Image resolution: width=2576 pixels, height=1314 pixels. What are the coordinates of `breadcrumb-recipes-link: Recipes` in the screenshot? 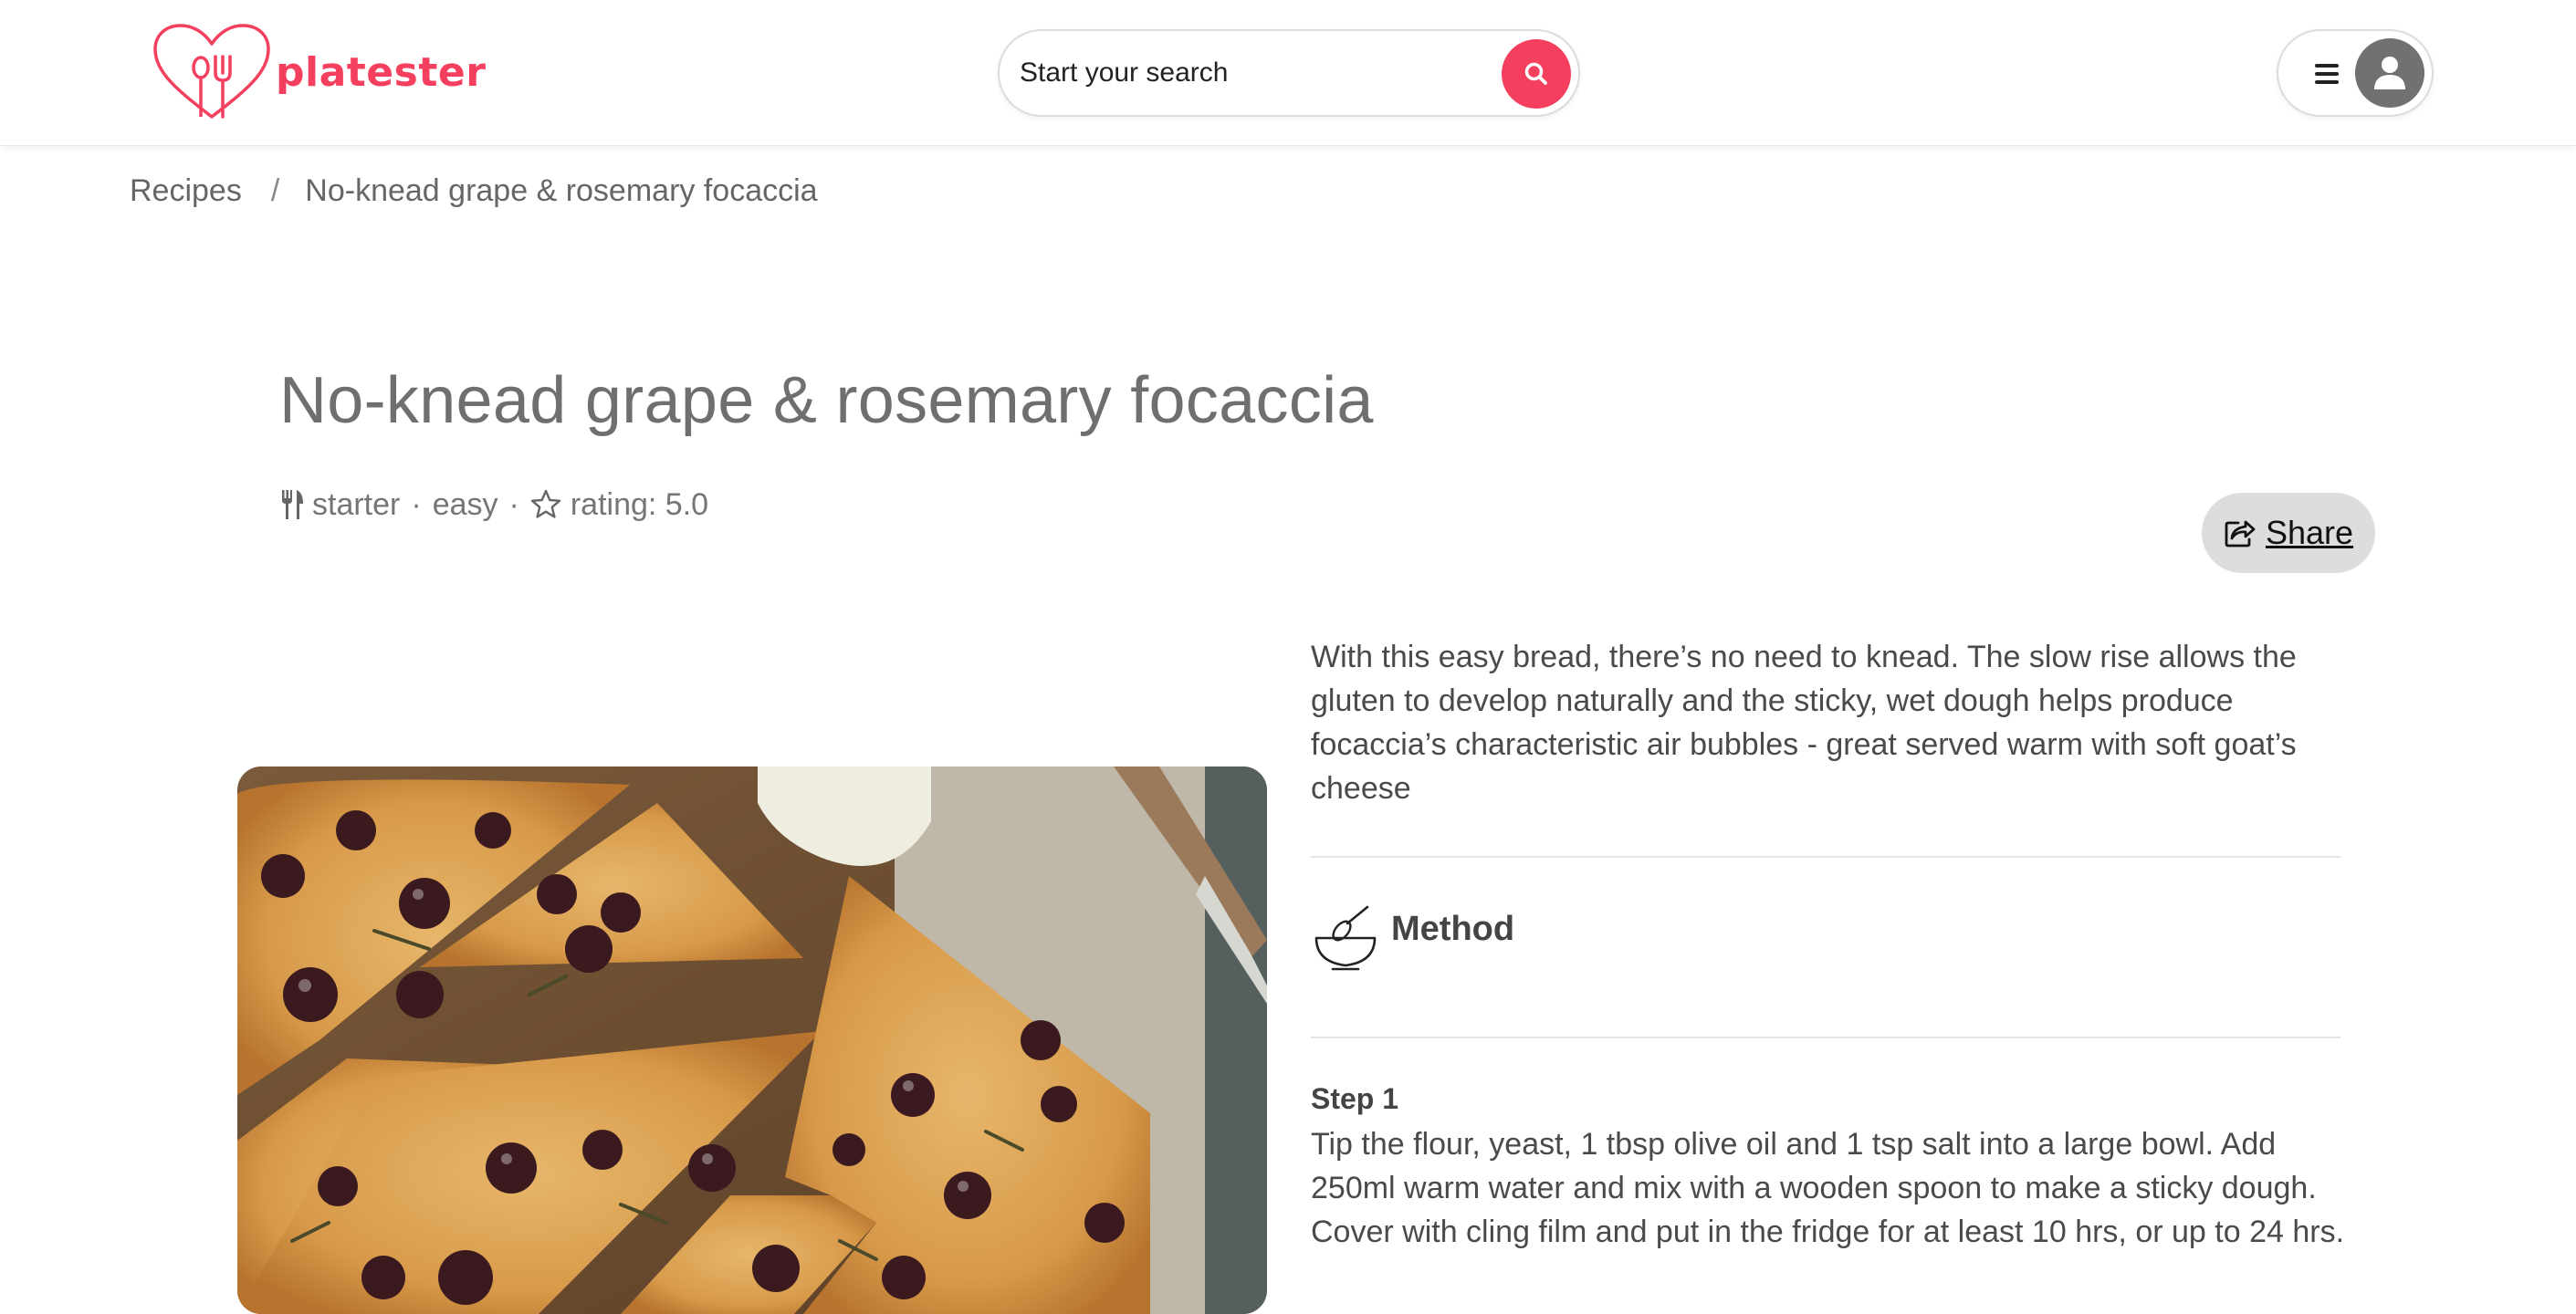 It's located at (186, 191).